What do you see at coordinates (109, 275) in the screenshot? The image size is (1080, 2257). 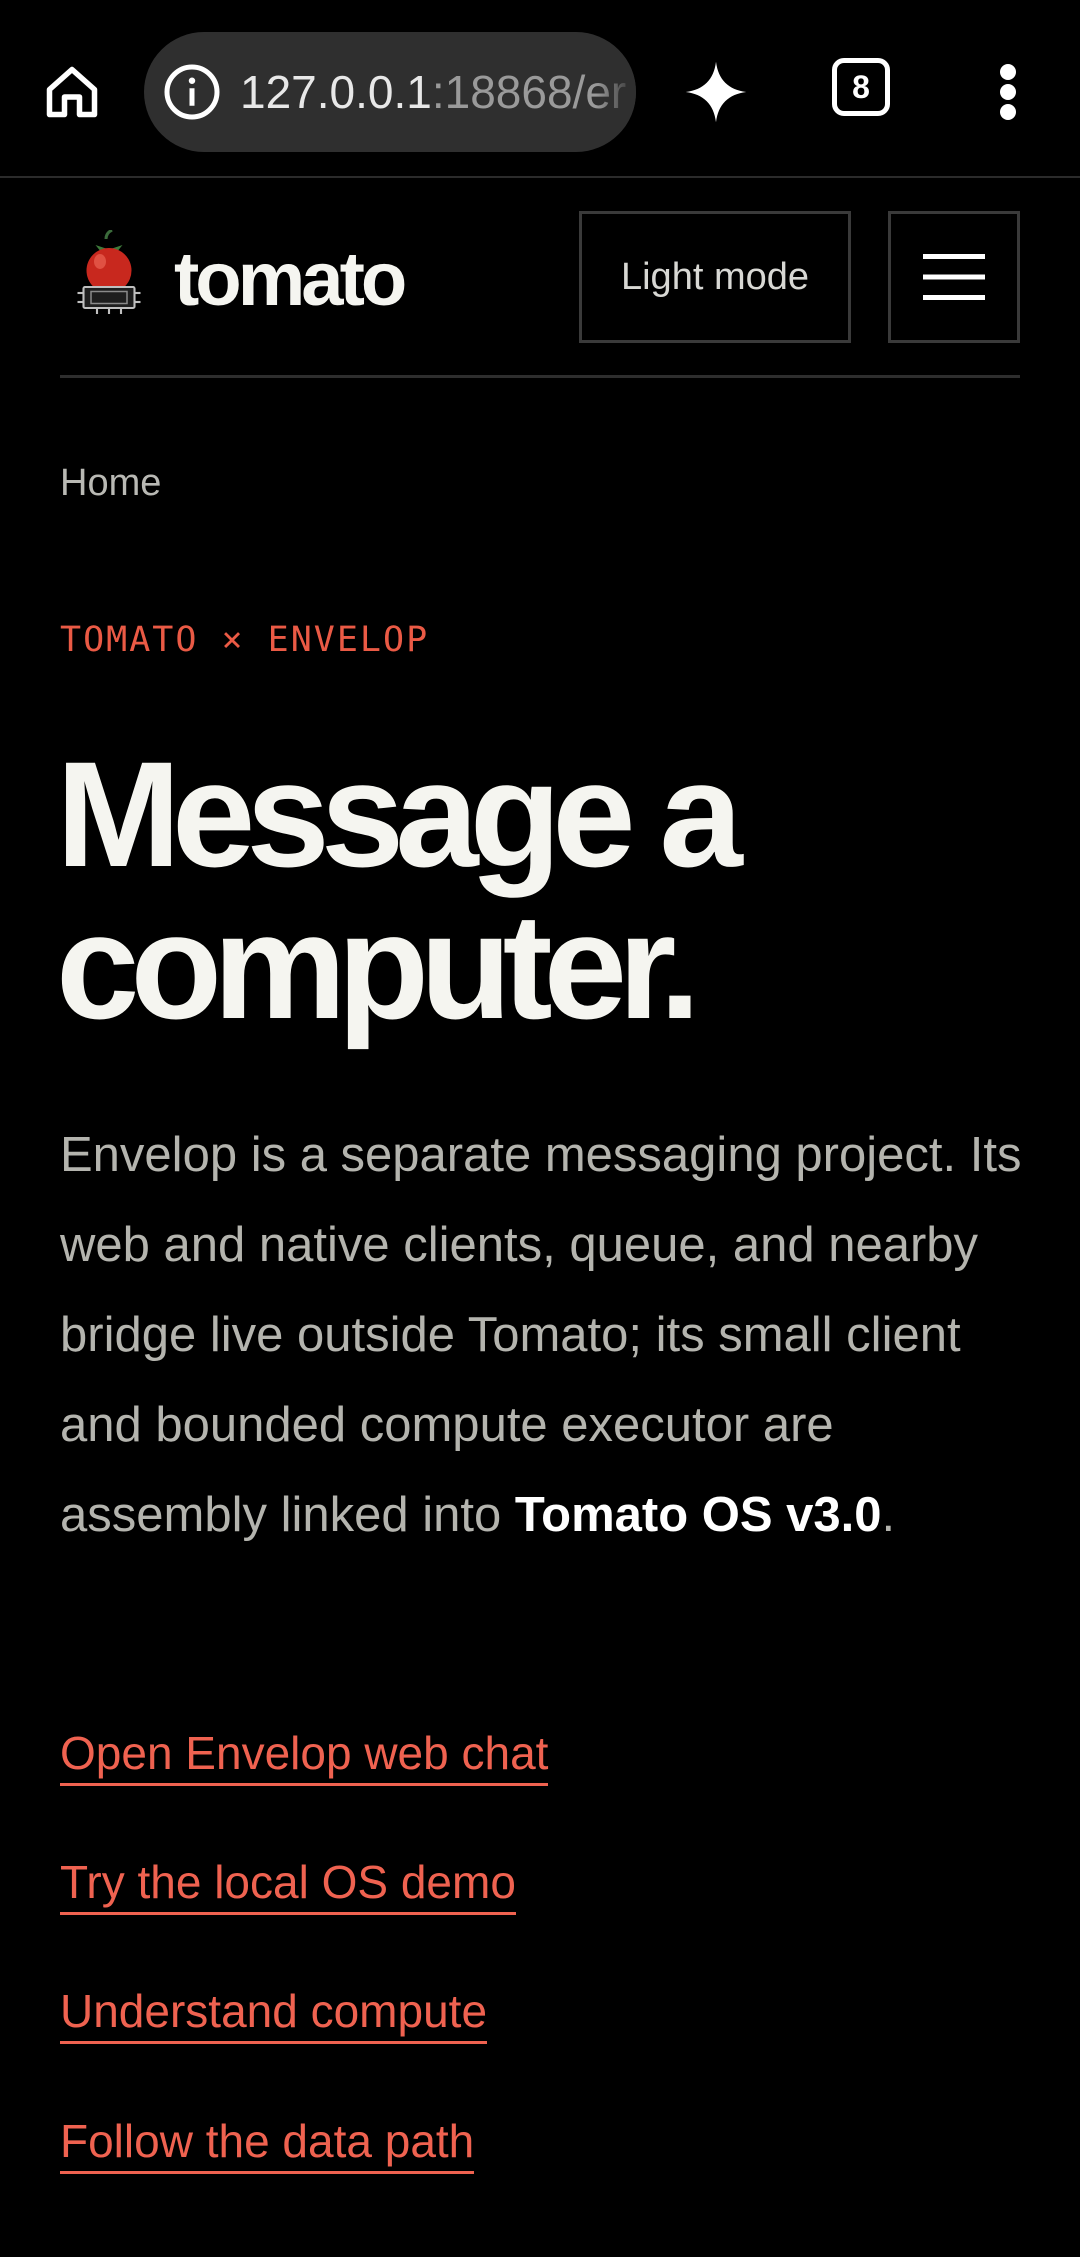 I see `tomato-logo-icon` at bounding box center [109, 275].